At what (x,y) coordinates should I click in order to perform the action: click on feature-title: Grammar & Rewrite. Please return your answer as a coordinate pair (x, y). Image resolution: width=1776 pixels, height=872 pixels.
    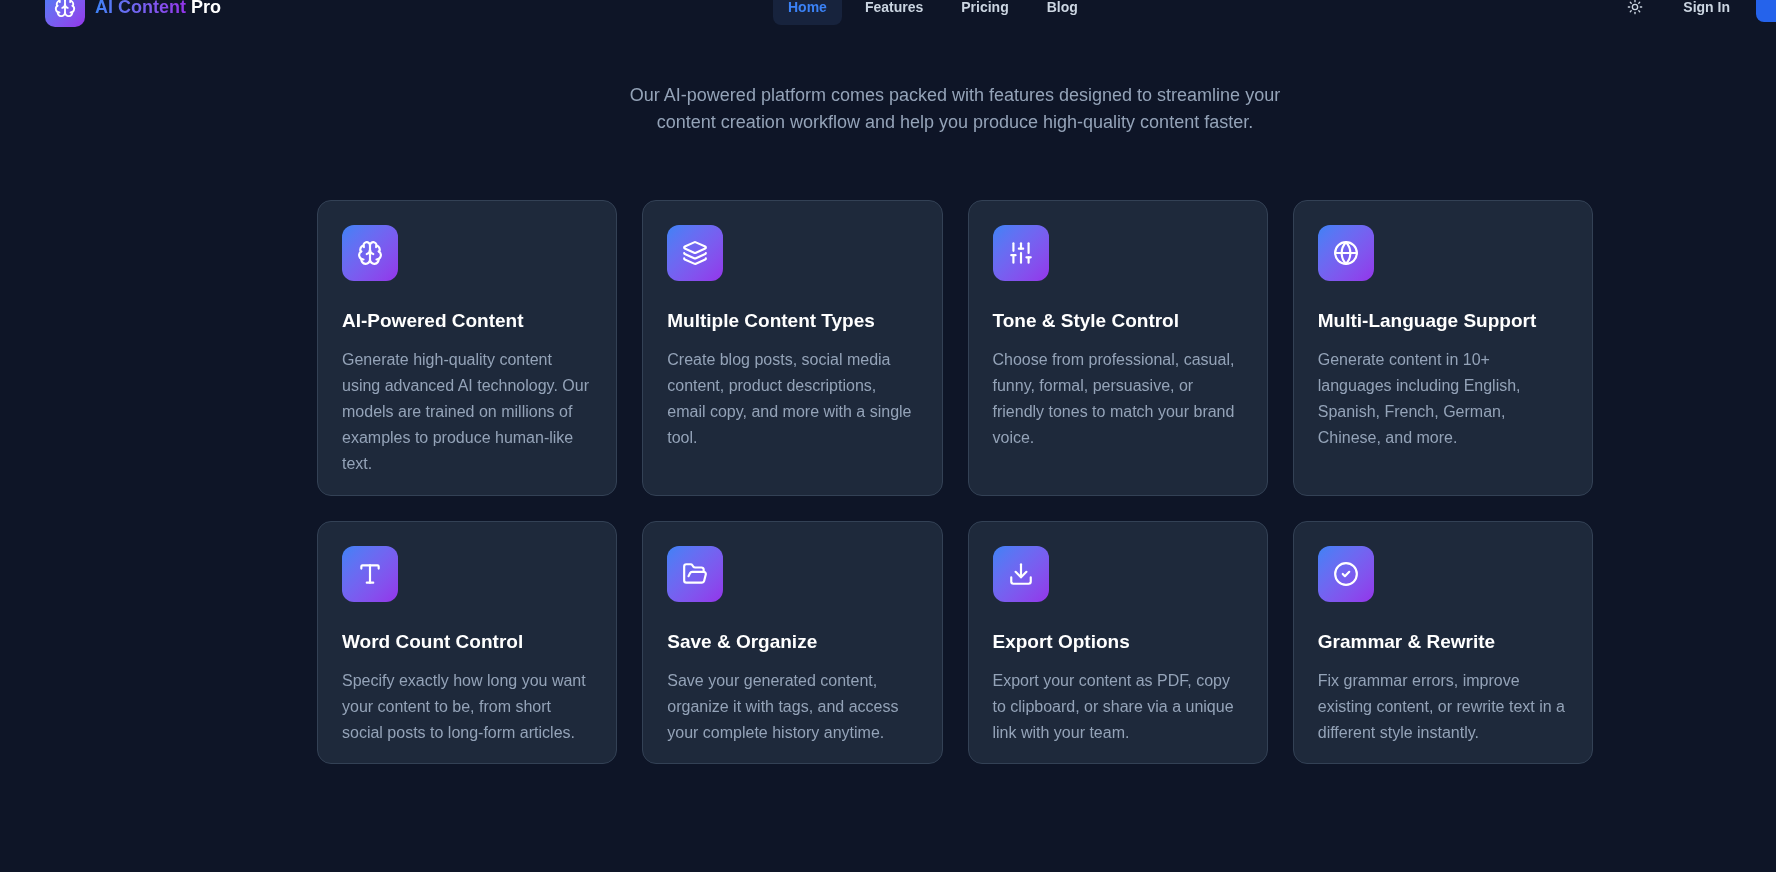
    Looking at the image, I should click on (1407, 642).